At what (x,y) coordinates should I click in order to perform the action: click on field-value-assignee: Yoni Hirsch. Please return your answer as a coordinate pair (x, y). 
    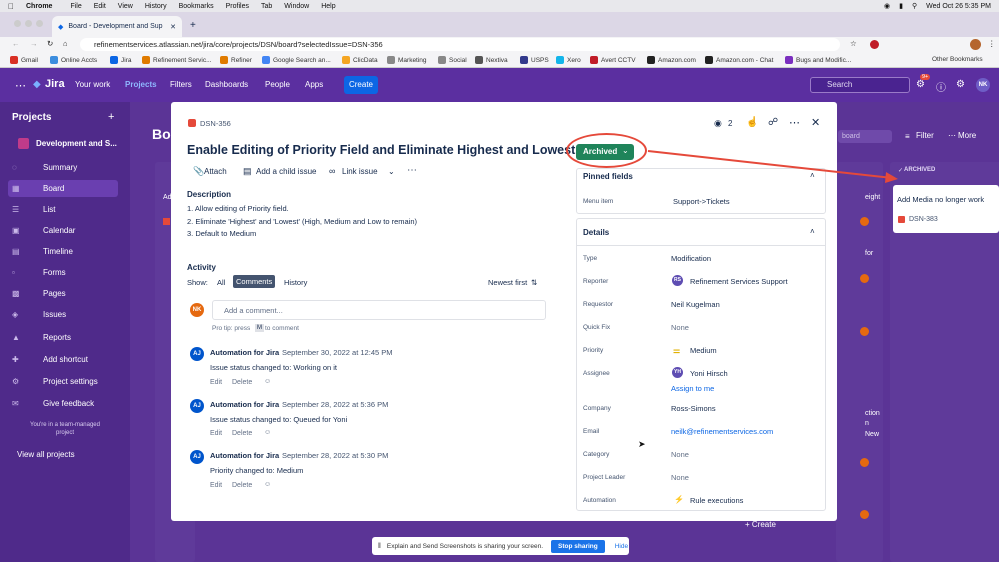
    Looking at the image, I should click on (709, 373).